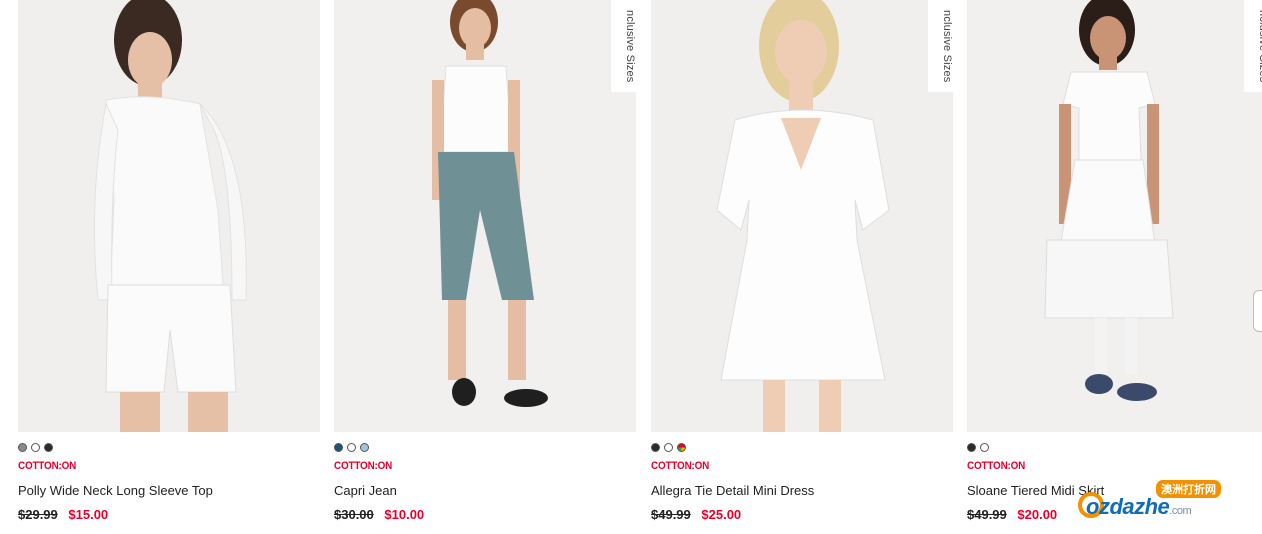 The width and height of the screenshot is (1262, 534). I want to click on watermark-text: ozdazhe.com, so click(1139, 507).